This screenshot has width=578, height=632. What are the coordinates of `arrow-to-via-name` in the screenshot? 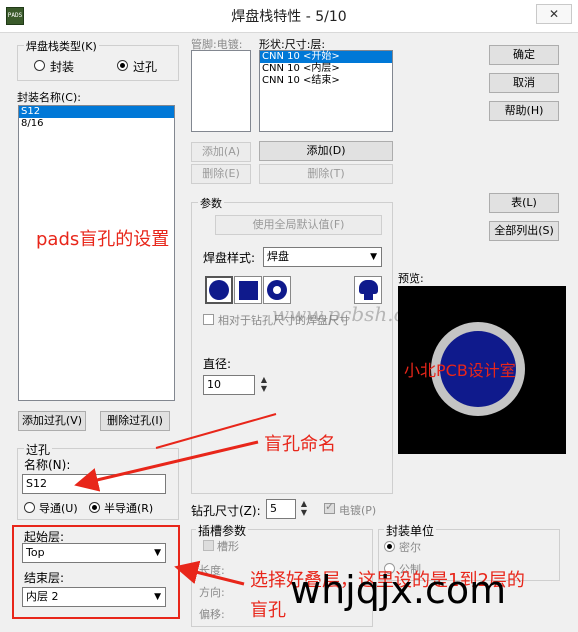 It's located at (166, 466).